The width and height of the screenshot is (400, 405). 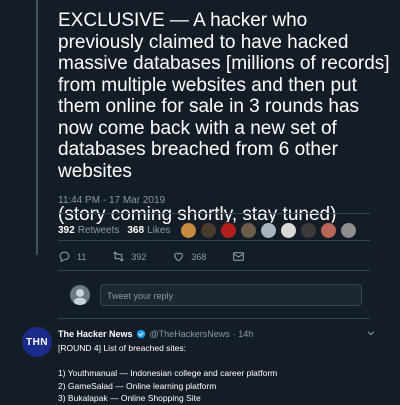 I want to click on reply-count: 11, so click(x=82, y=256).